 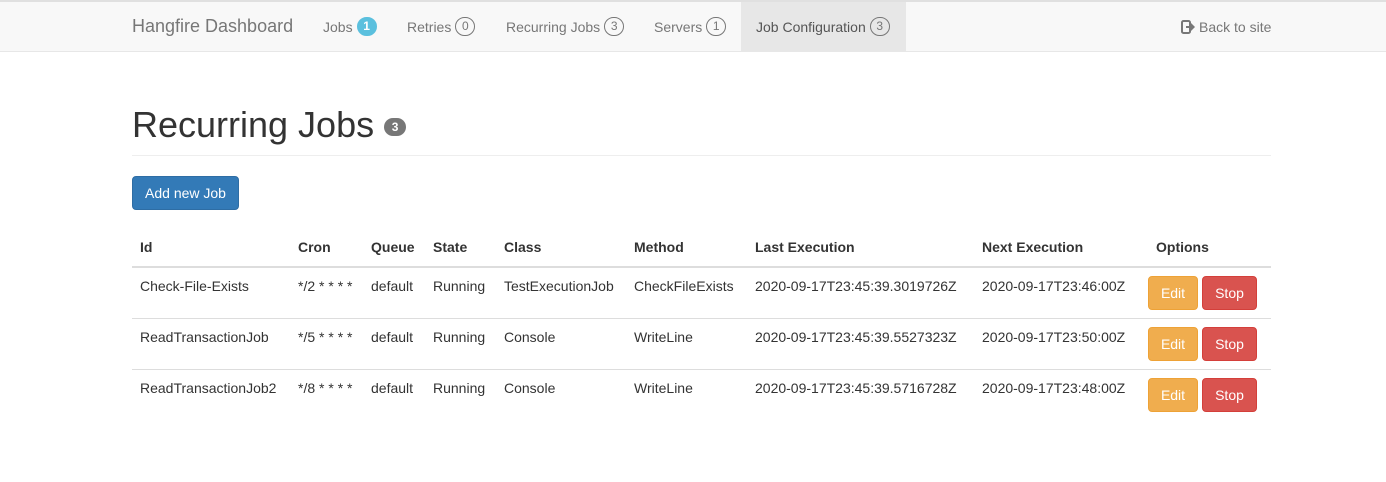 I want to click on nav-recurring-jobs: Recurring Jobs 3, so click(x=565, y=26).